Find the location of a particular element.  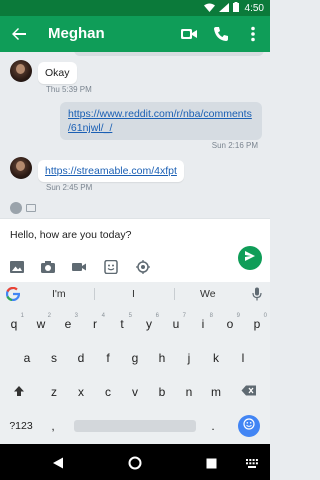

gallery-icon is located at coordinates (17, 267).